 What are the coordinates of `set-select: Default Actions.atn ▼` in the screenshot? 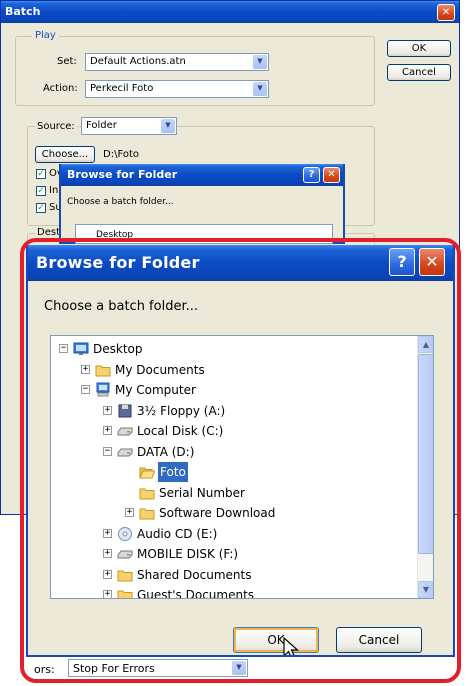 It's located at (177, 62).